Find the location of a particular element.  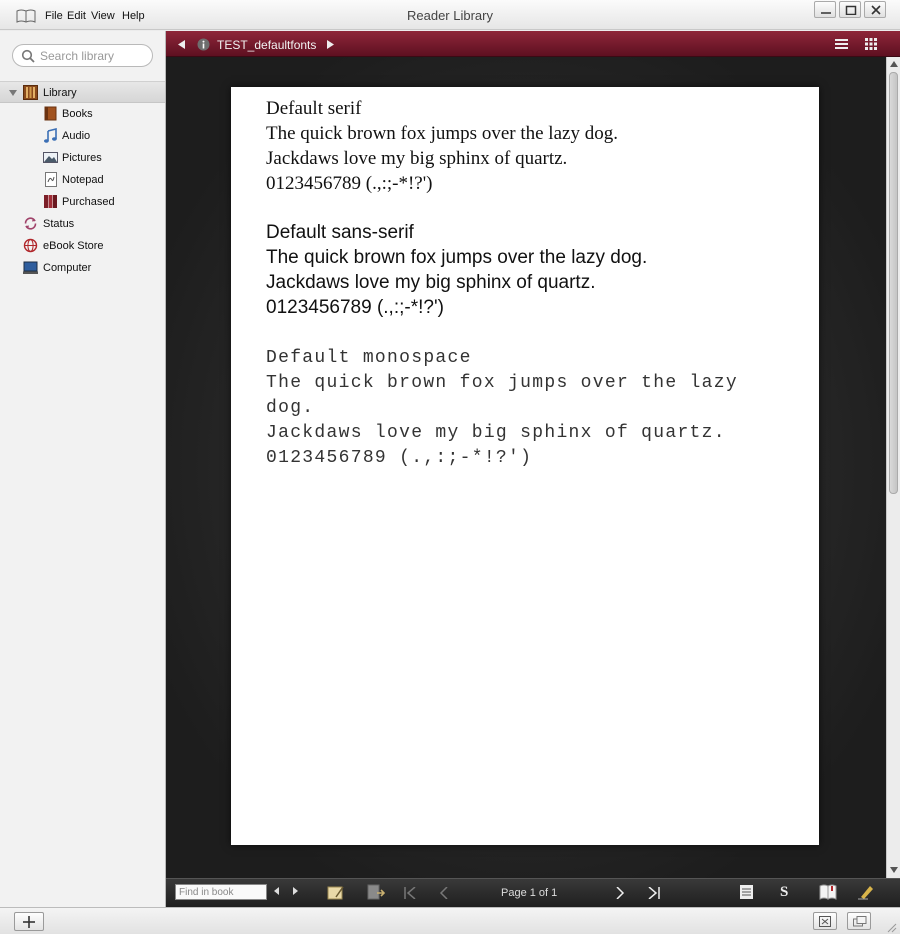

back-arrow-icon is located at coordinates (182, 44).